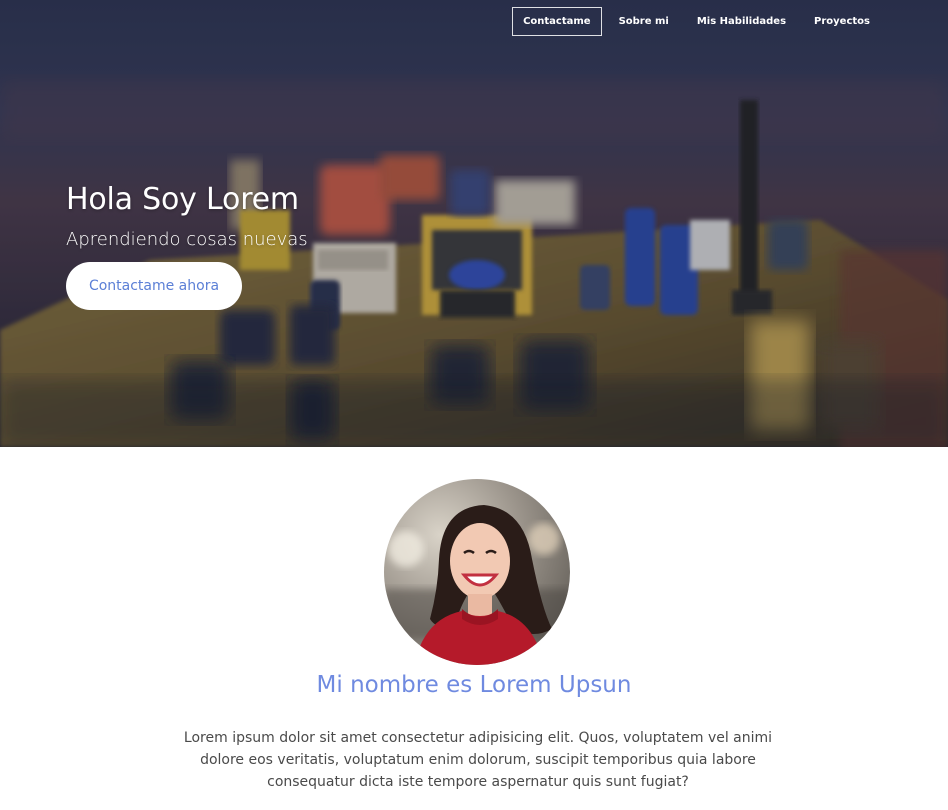 This screenshot has height=810, width=948. What do you see at coordinates (644, 21) in the screenshot?
I see `nav-link-sobre-mi: Sobre mi` at bounding box center [644, 21].